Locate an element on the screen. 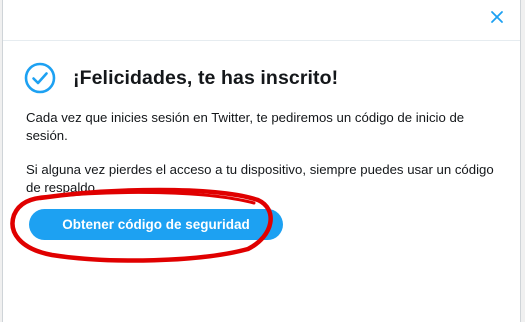 The height and width of the screenshot is (322, 525). checkmark-circle-icon is located at coordinates (40, 78).